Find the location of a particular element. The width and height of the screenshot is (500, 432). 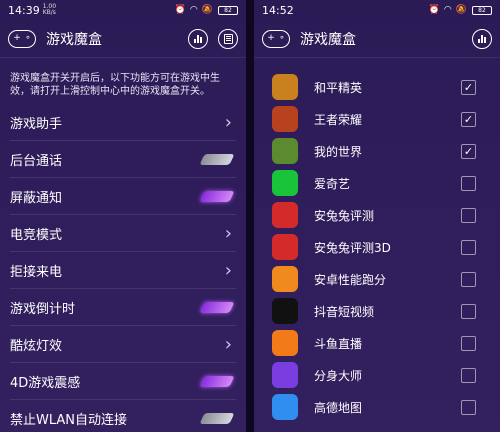

app-row: 爱奇艺 is located at coordinates (377, 183).